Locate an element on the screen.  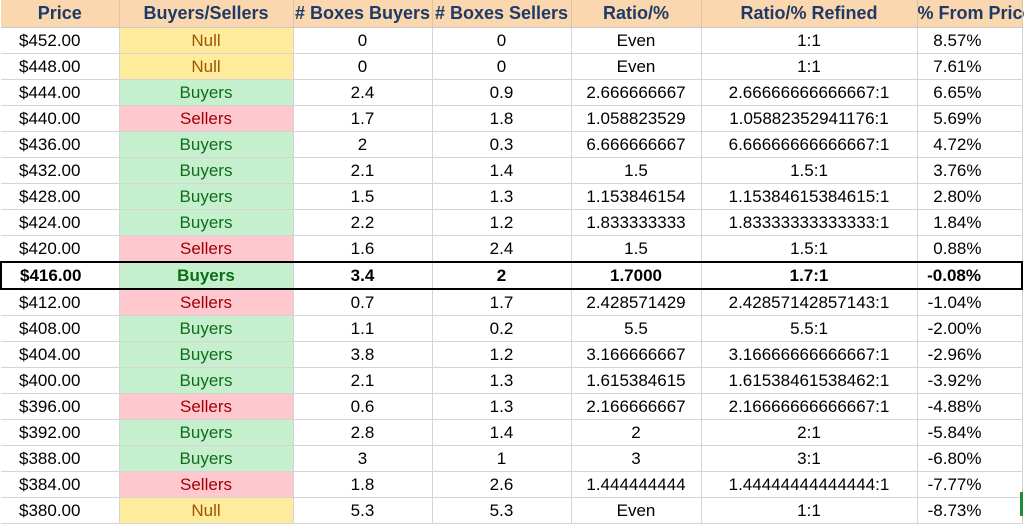
header-from-price: % From Price is located at coordinates (970, 14).